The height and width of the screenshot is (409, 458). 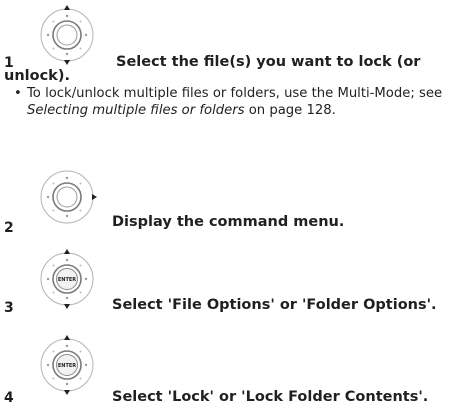 I want to click on step-4-number: 4, so click(x=9, y=398).